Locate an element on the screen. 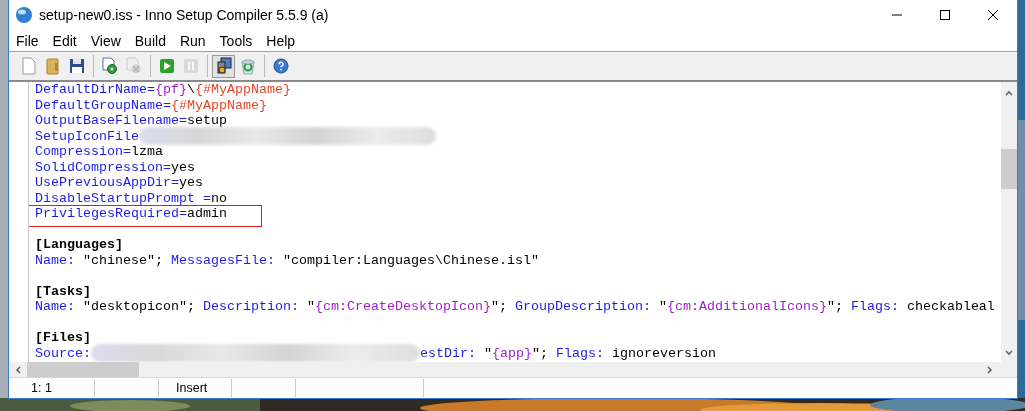 The image size is (1025, 411). close-icon is located at coordinates (993, 15).